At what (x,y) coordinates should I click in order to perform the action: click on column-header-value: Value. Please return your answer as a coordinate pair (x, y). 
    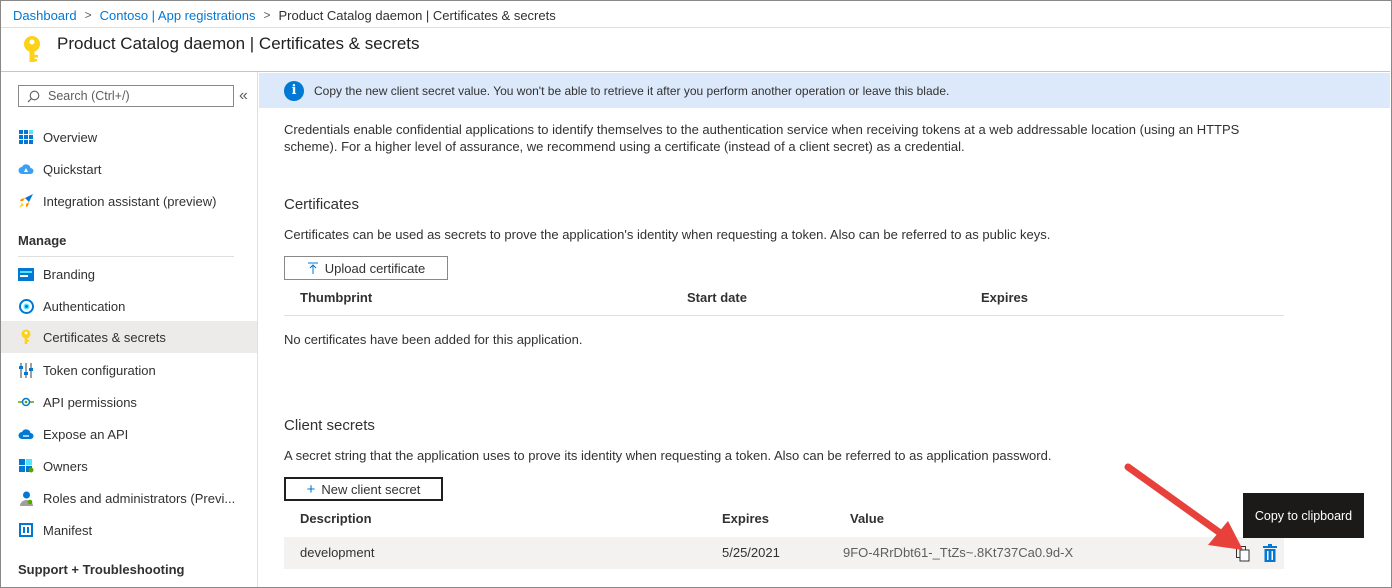
    Looking at the image, I should click on (867, 518).